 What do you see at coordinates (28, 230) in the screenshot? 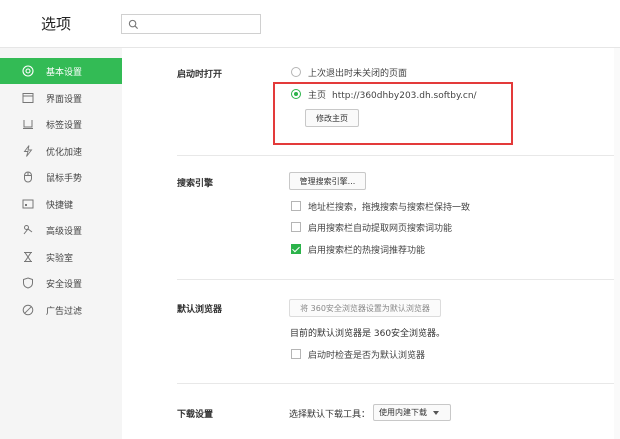
I see `advanced-icon` at bounding box center [28, 230].